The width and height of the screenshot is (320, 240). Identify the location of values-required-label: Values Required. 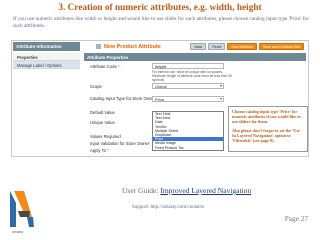
(105, 136).